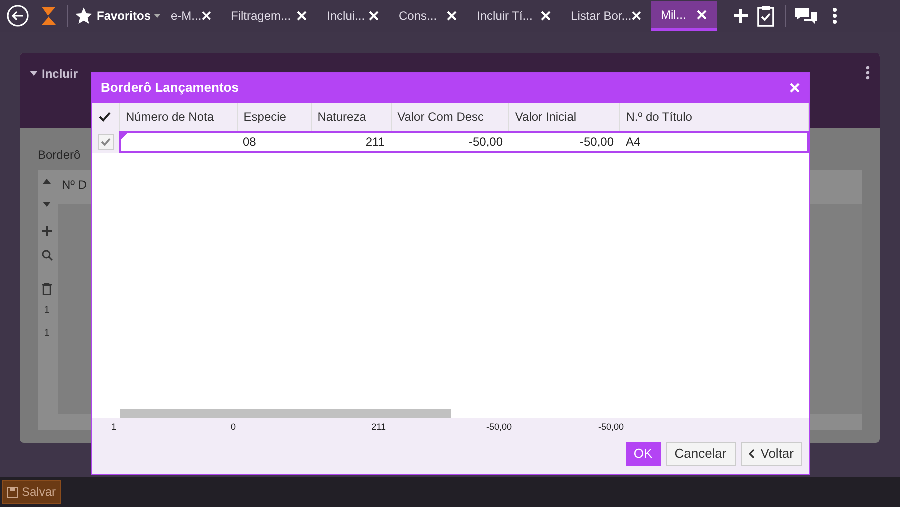 Image resolution: width=900 pixels, height=507 pixels. Describe the element at coordinates (451, 117) in the screenshot. I see `column-header: Valor Com Desc` at that location.